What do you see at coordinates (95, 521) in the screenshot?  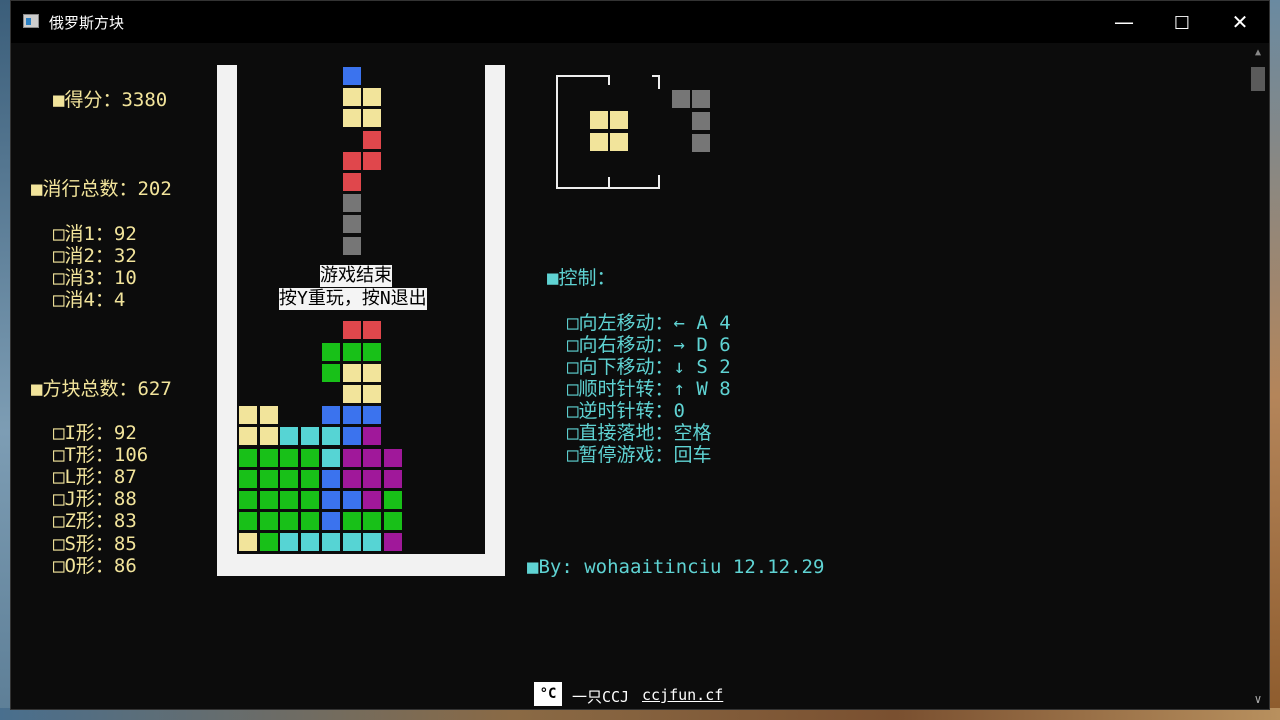 I see `block-z-label: □Z形：83` at bounding box center [95, 521].